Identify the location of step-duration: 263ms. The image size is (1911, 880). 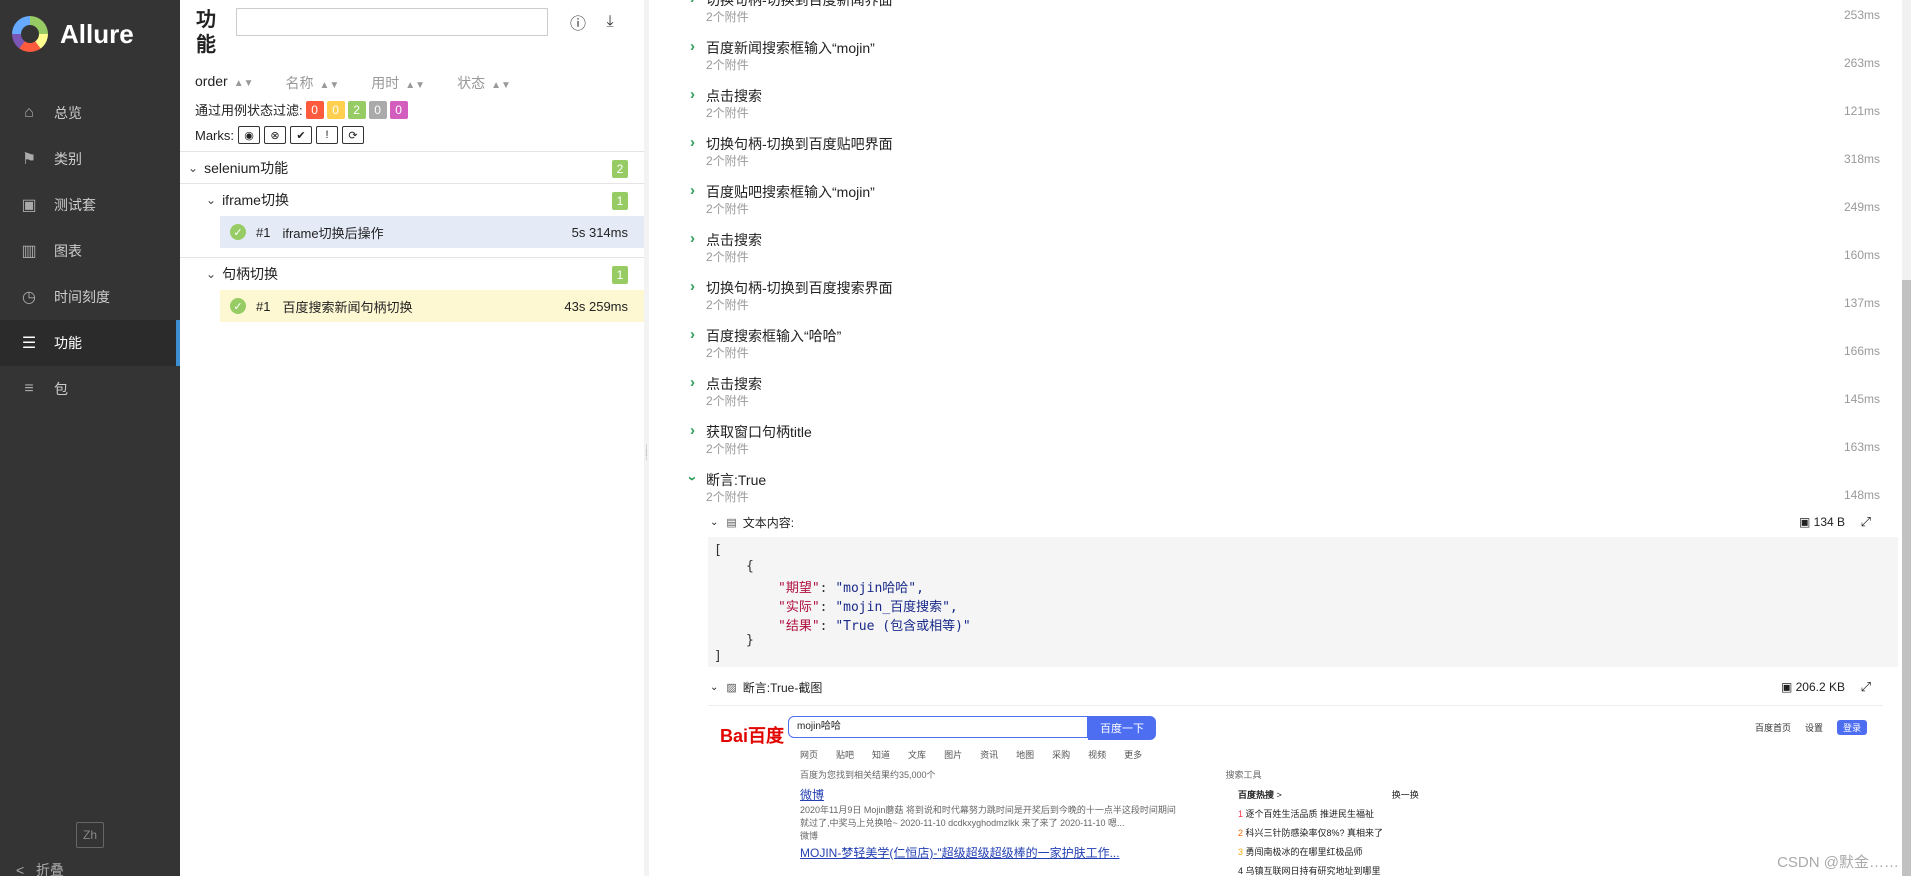
(1861, 63).